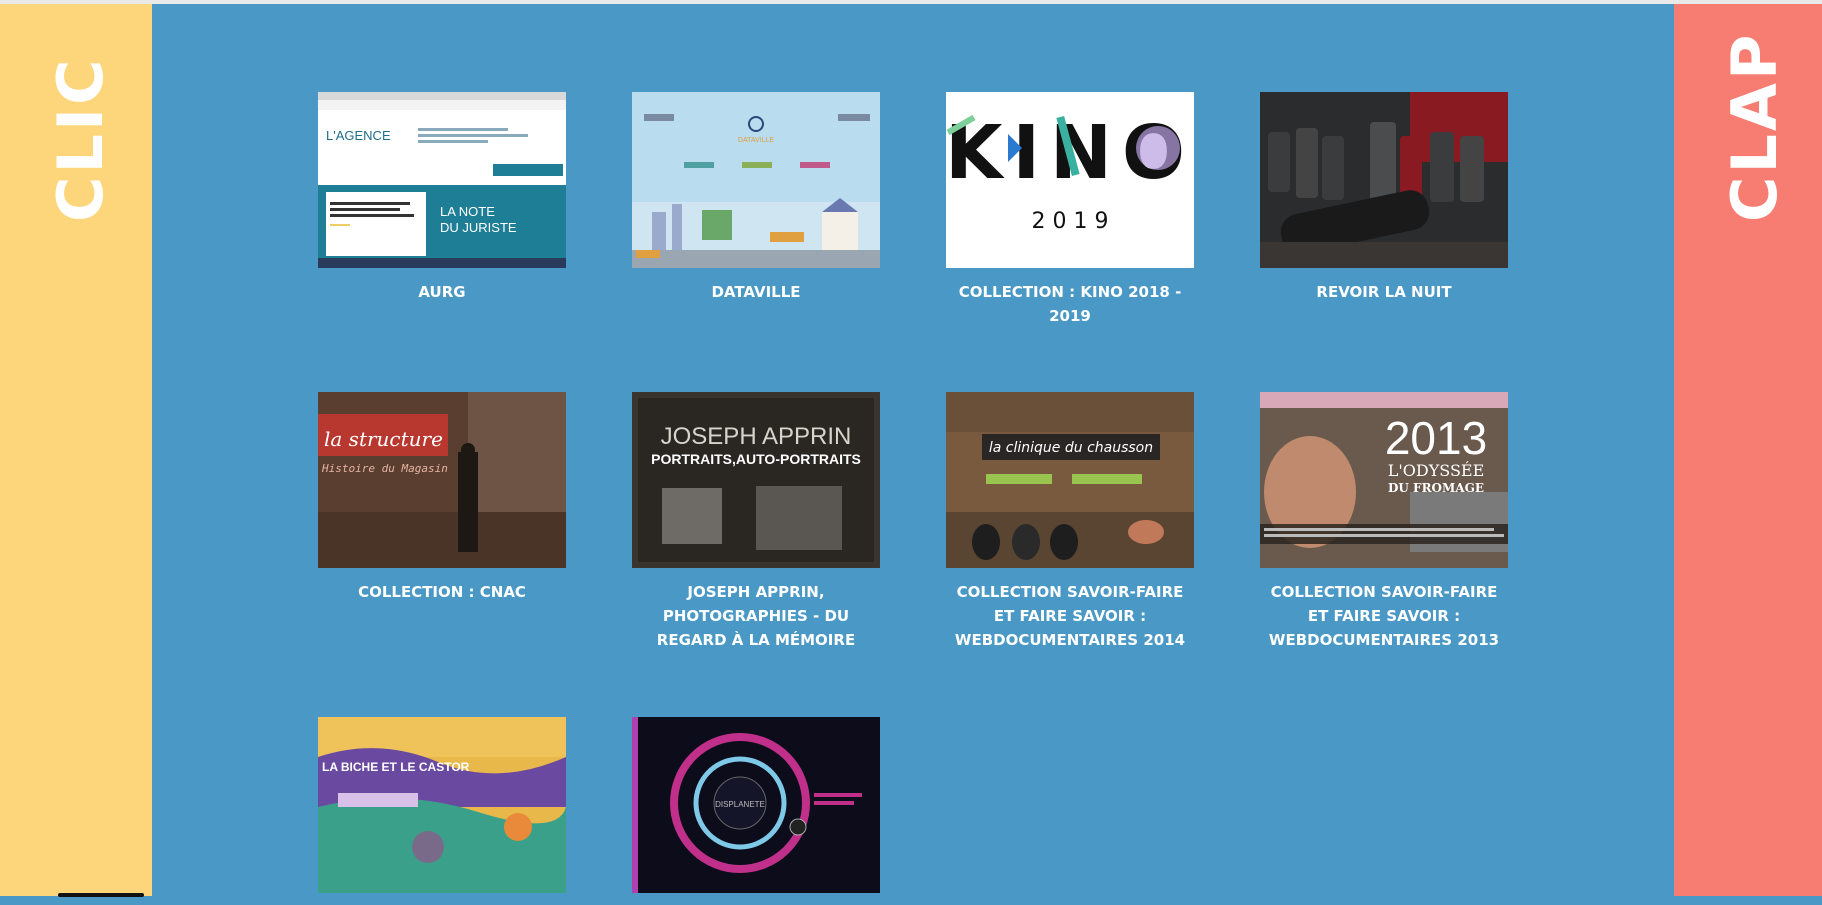 The image size is (1822, 905). Describe the element at coordinates (1070, 304) in the screenshot. I see `project-caption: COLLECTION : KINO 2018 - 2019` at that location.